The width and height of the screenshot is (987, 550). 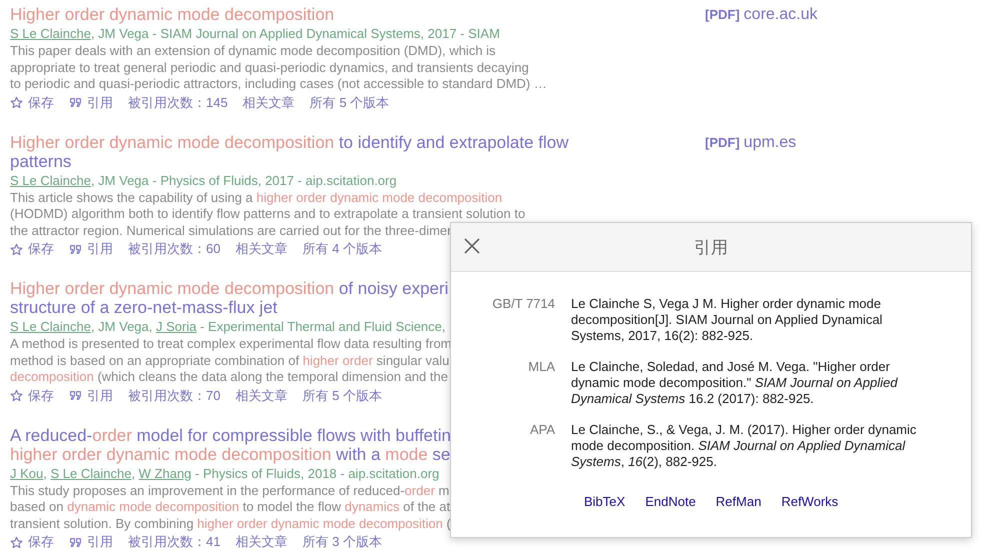 What do you see at coordinates (230, 435) in the screenshot?
I see `result-title: A reduced-order model for compressible flows with buffetin` at bounding box center [230, 435].